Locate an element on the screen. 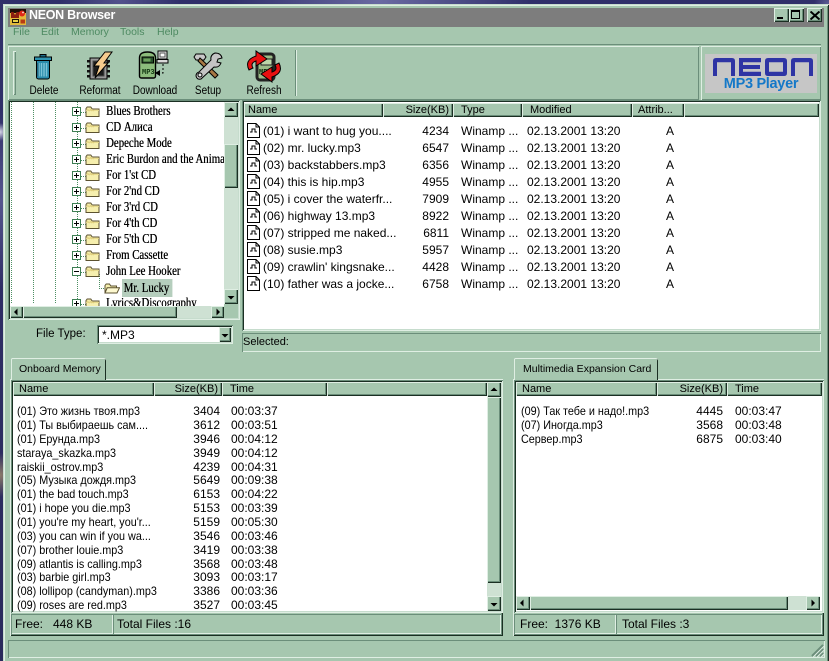 This screenshot has height=661, width=829. svg-text: MP3 is located at coordinates (148, 73).